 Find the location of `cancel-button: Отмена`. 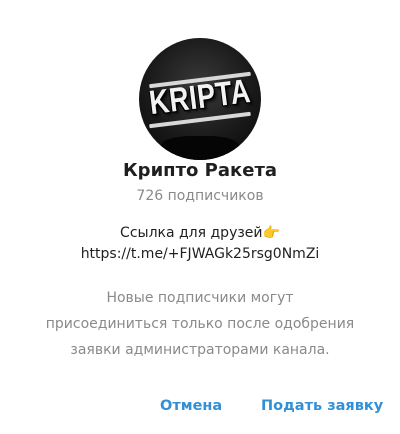

cancel-button: Отмена is located at coordinates (191, 406).